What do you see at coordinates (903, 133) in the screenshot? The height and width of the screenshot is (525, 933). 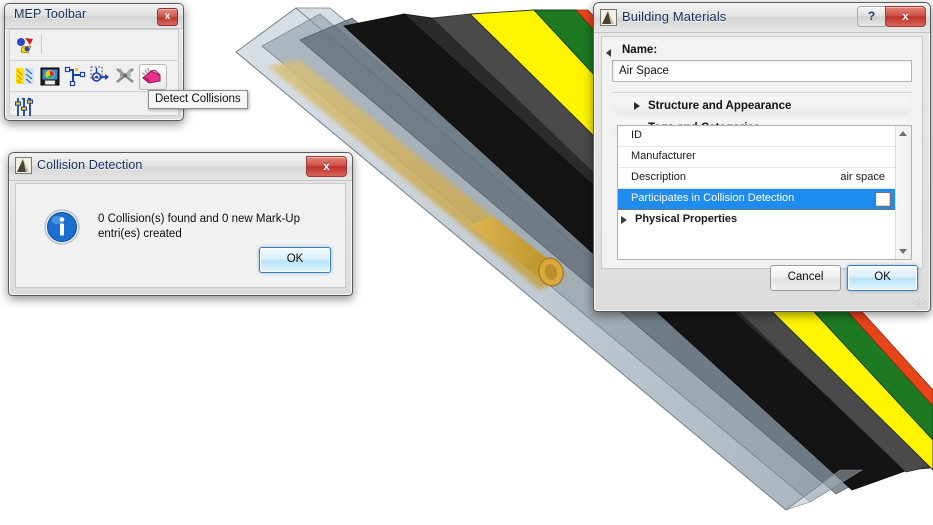 I see `scroll-up-icon` at bounding box center [903, 133].